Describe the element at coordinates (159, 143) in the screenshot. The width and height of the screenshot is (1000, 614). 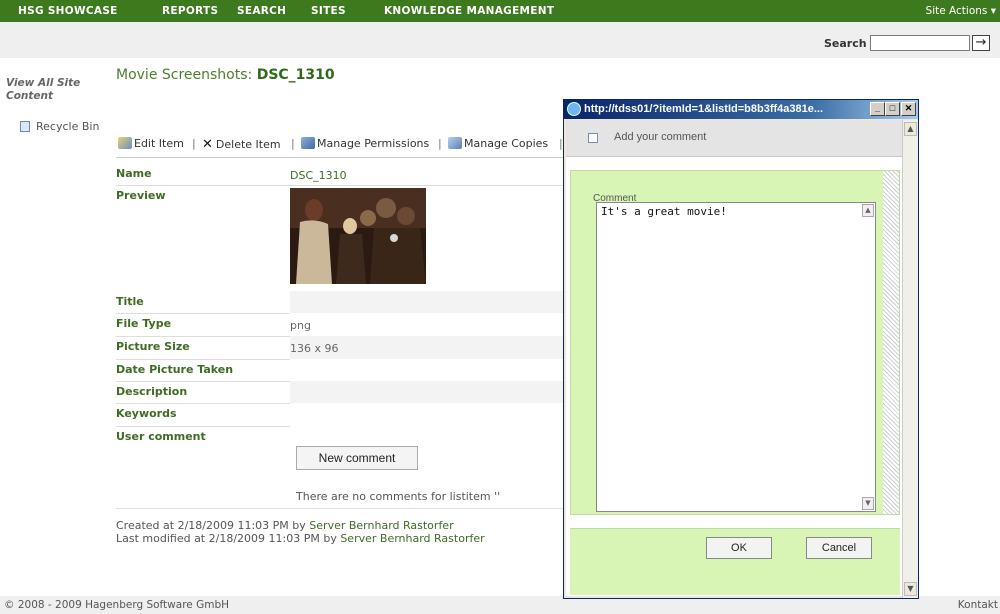
I see `edit-item-label: Edit Item` at that location.